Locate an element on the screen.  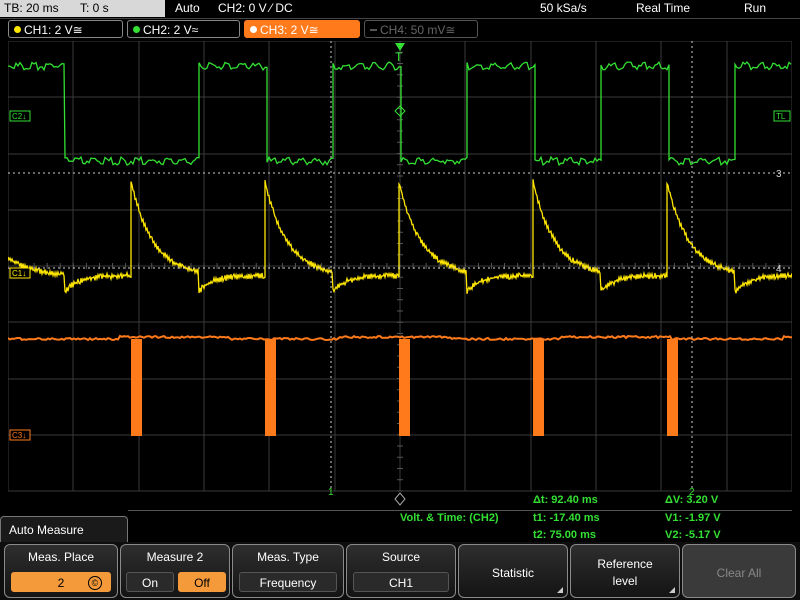
channel-tab-ch4: CH4: 50 mV≅ is located at coordinates (421, 29).